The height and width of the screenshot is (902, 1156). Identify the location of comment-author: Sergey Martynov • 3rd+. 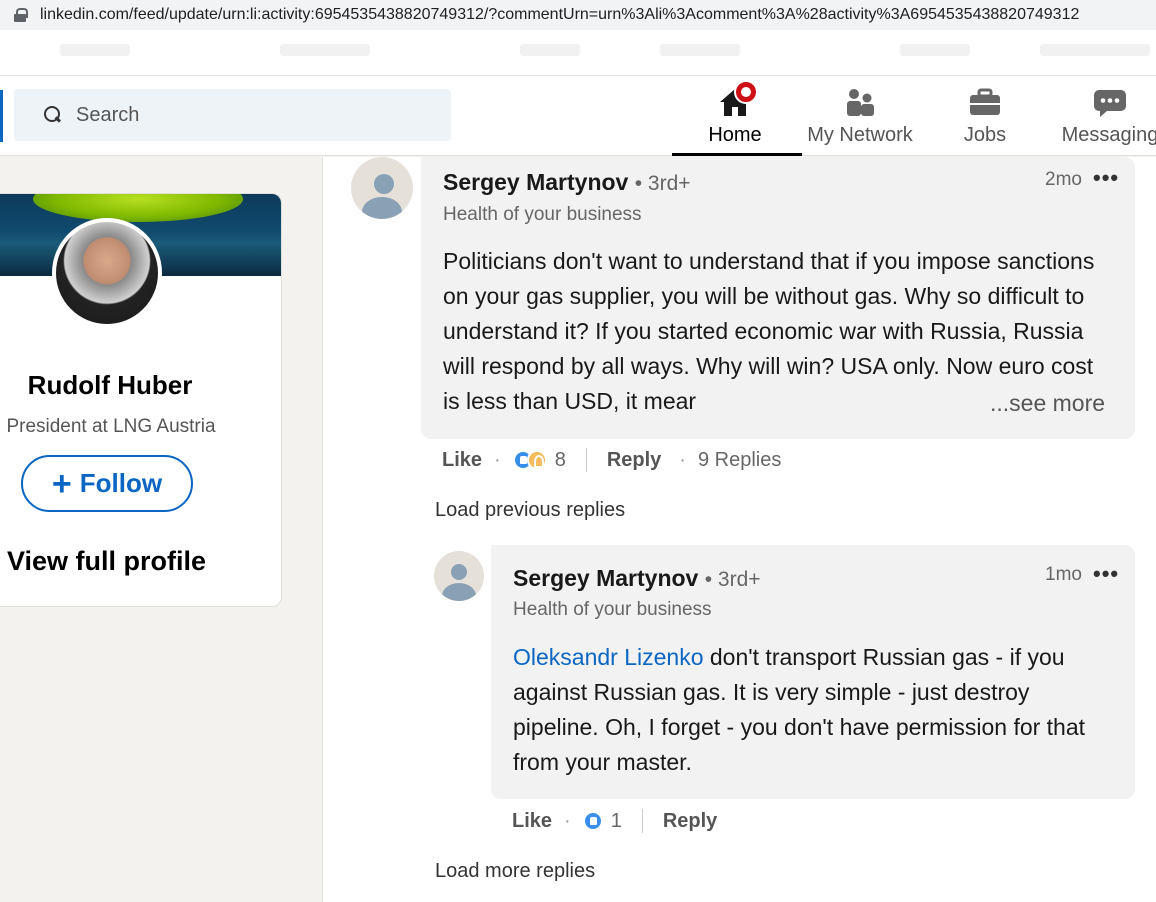
(567, 182).